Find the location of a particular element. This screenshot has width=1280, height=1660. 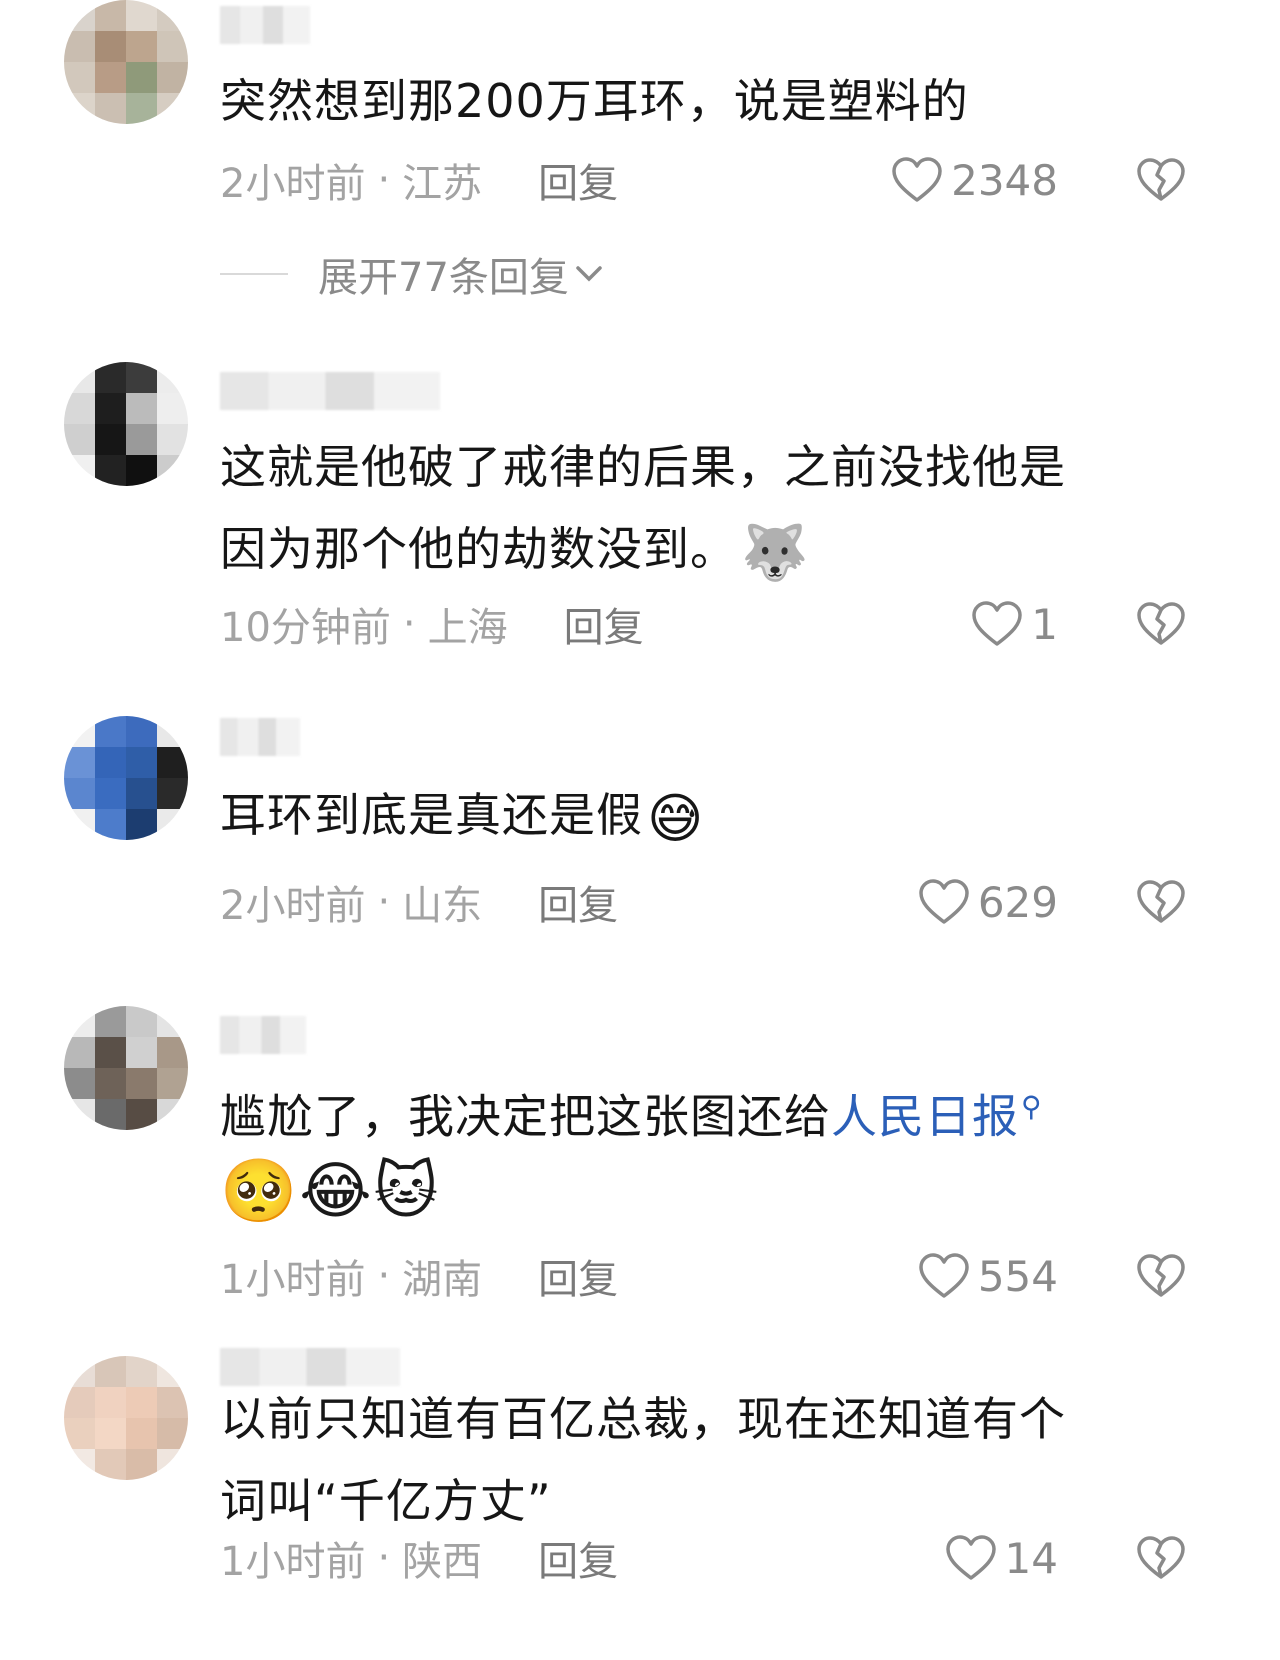

comment-text: 尴尬了，我决定把这张图还给人民日报⚲ is located at coordinates (700, 1111).